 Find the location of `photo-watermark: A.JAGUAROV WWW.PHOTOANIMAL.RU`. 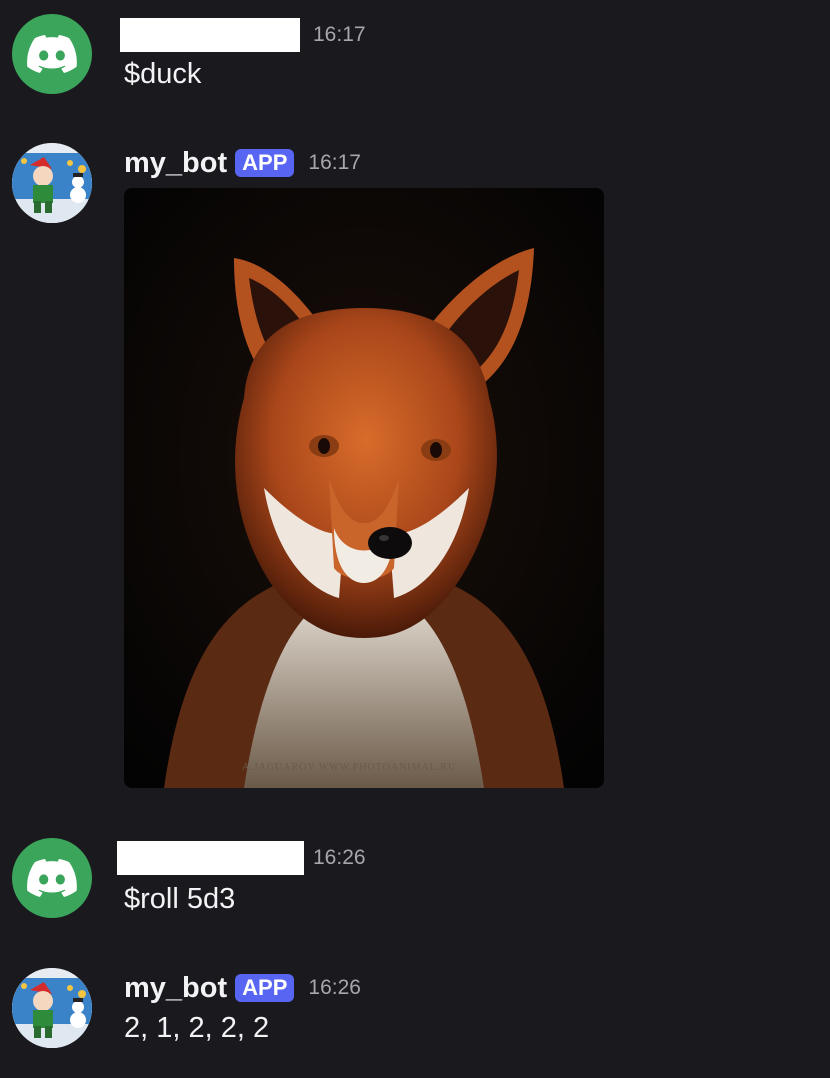

photo-watermark: A.JAGUAROV WWW.PHOTOANIMAL.RU is located at coordinates (349, 767).